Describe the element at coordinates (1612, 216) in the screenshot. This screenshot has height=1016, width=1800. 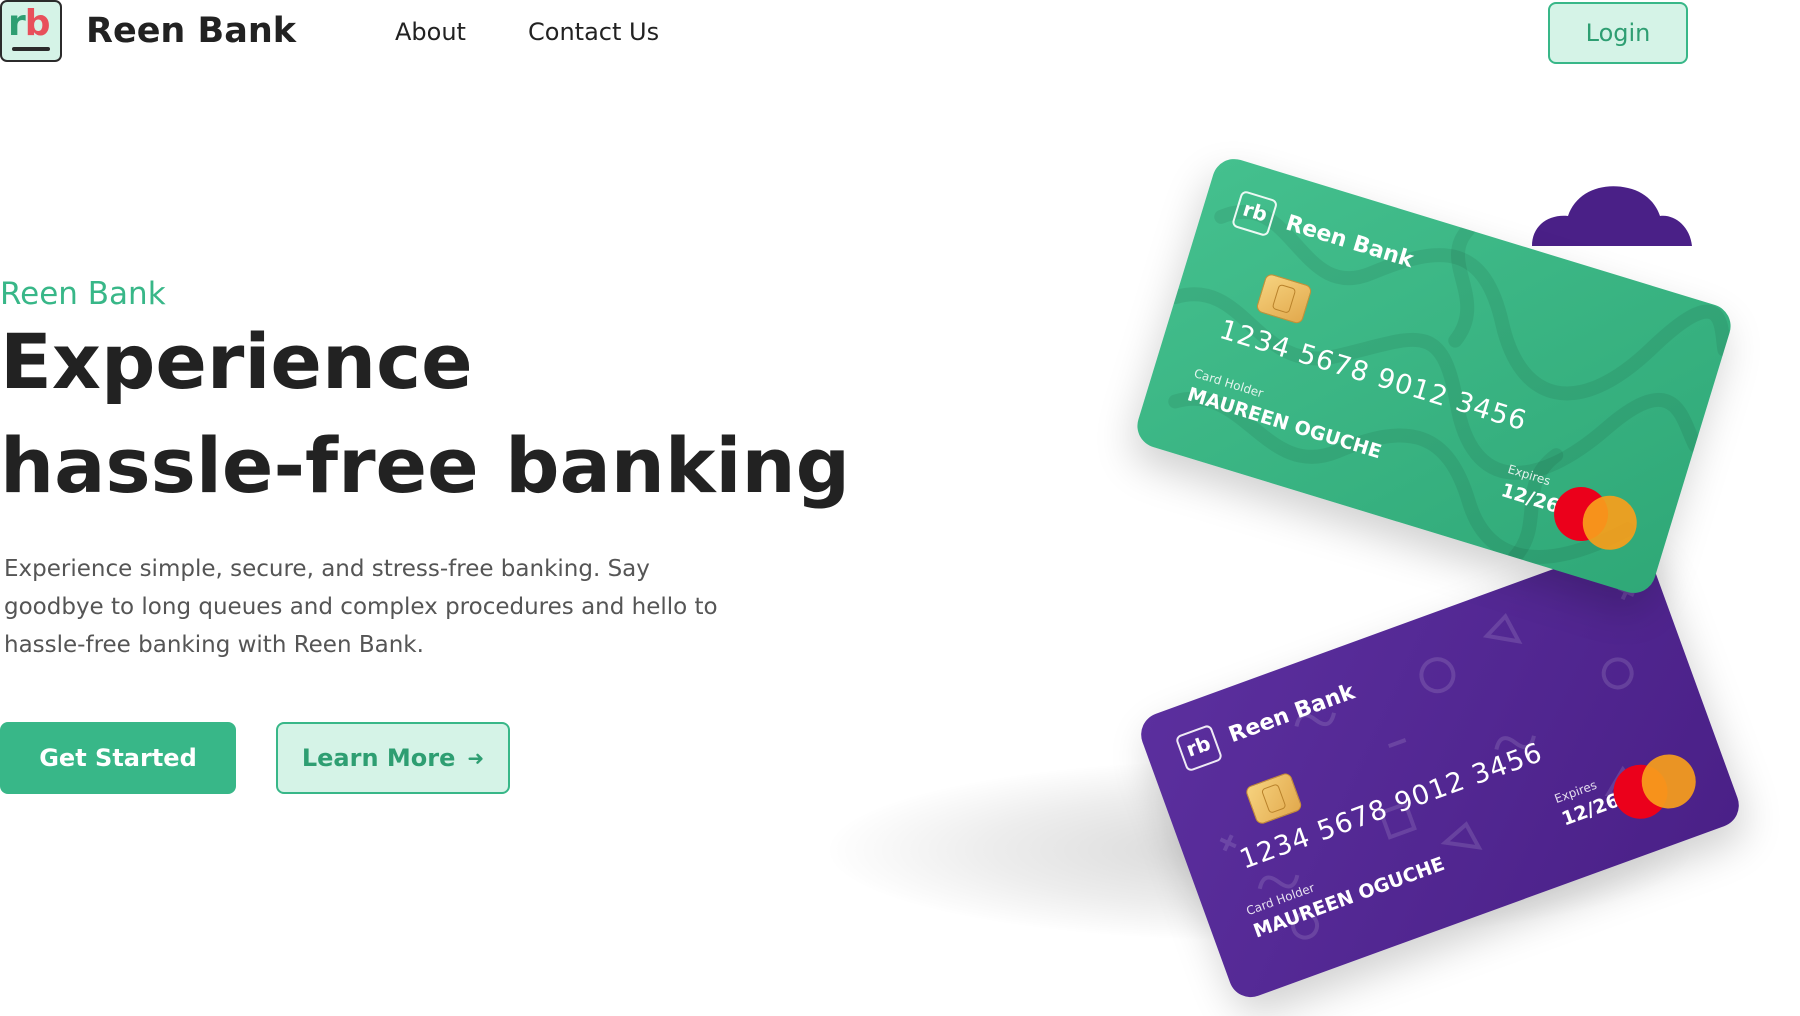
I see `cloud-icon` at that location.